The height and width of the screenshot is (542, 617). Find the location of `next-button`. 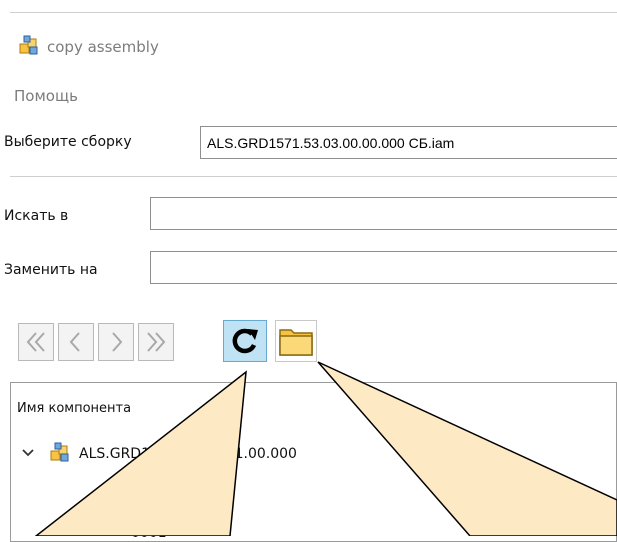

next-button is located at coordinates (116, 342).